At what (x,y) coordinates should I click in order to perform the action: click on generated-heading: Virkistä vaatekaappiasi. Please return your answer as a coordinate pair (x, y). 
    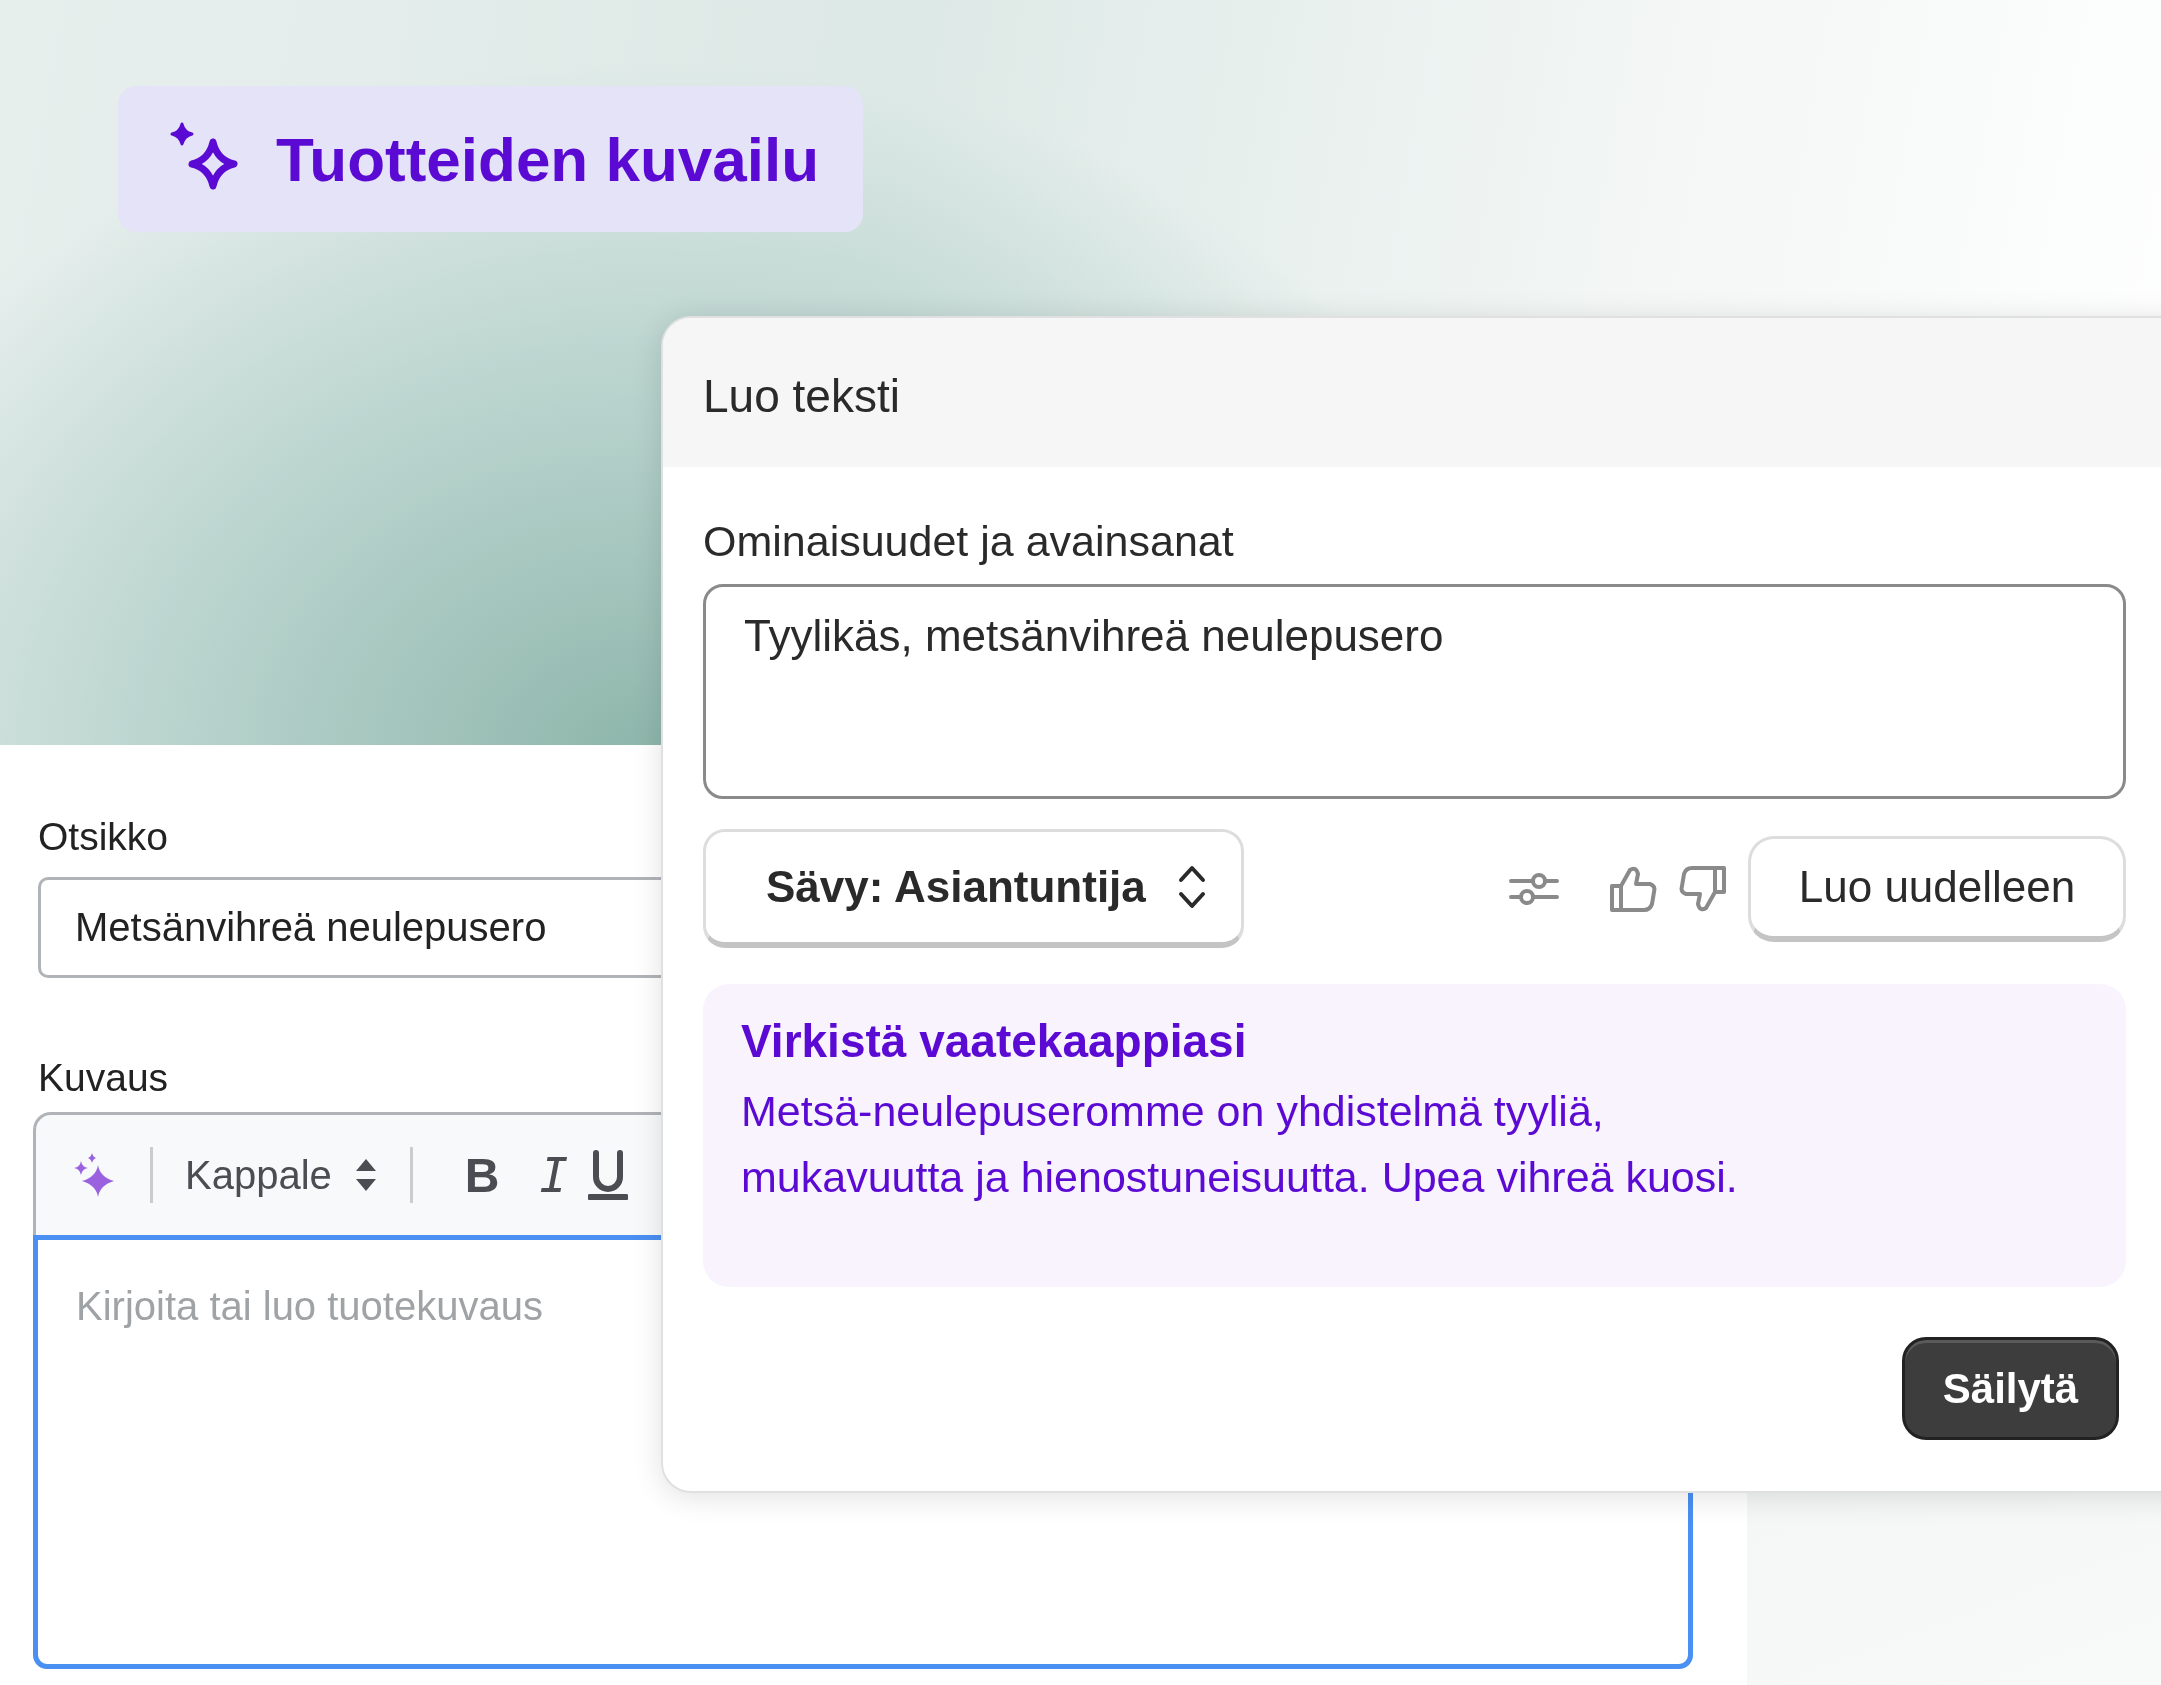
    Looking at the image, I should click on (994, 1041).